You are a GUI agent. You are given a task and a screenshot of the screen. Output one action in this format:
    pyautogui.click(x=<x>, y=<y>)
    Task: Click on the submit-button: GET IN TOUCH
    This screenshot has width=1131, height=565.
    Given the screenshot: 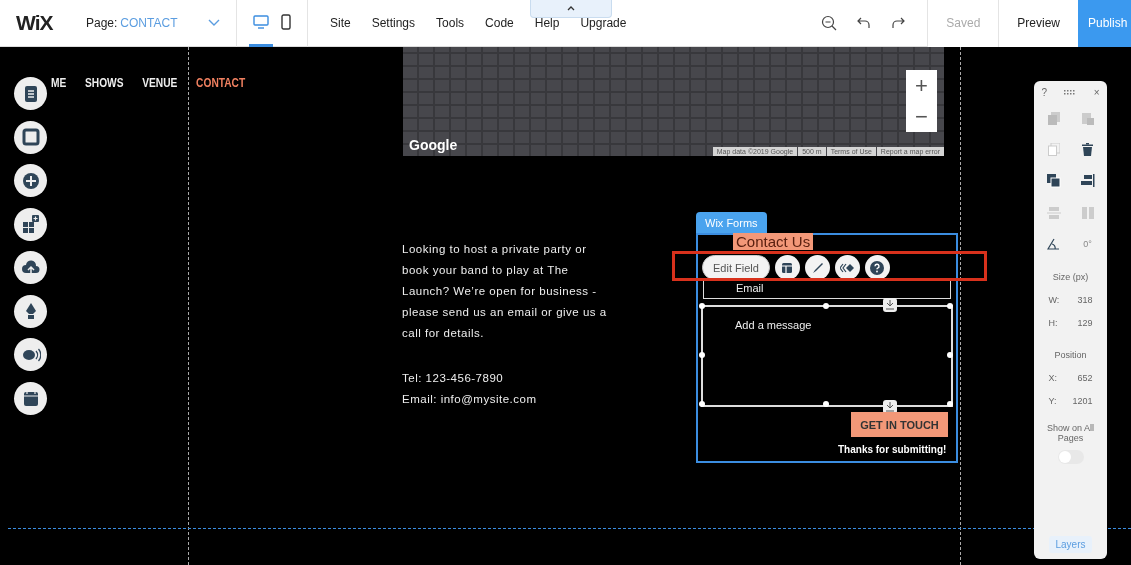 What is the action you would take?
    pyautogui.click(x=899, y=424)
    